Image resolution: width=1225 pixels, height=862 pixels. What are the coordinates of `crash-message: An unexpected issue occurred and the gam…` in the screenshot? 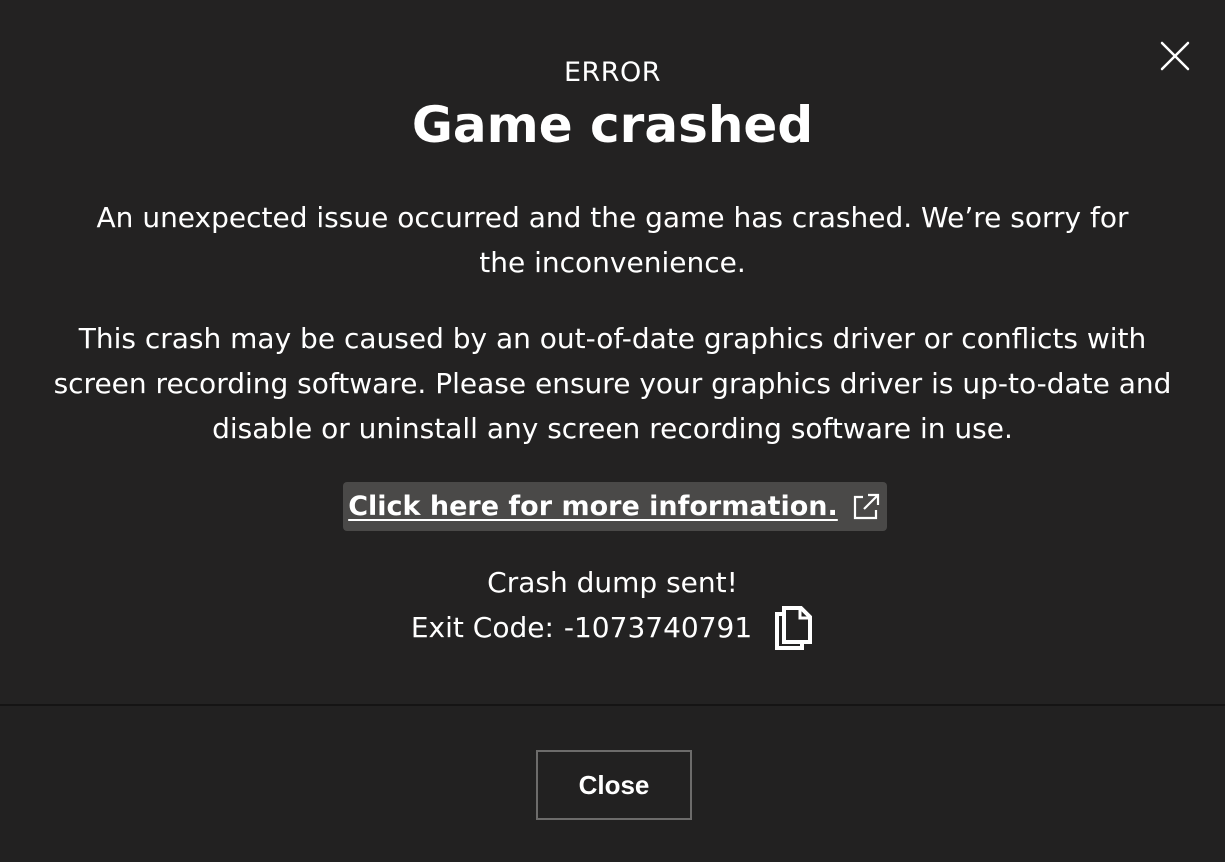 It's located at (612, 240).